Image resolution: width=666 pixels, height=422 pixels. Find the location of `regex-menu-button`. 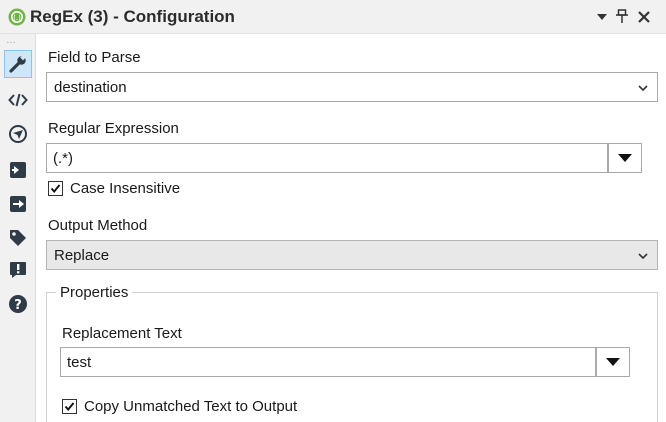

regex-menu-button is located at coordinates (625, 158).